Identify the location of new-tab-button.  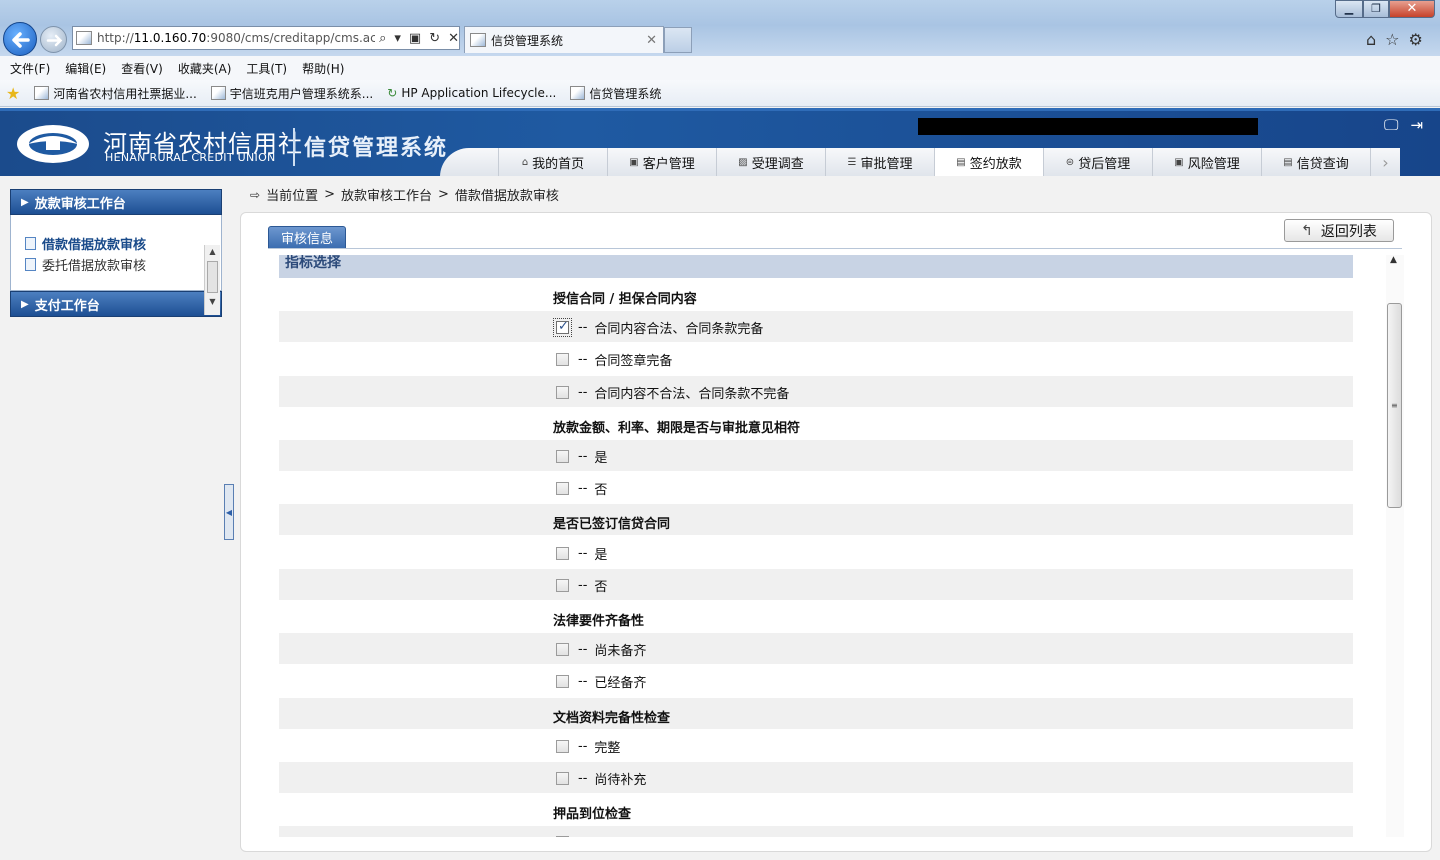
(678, 40).